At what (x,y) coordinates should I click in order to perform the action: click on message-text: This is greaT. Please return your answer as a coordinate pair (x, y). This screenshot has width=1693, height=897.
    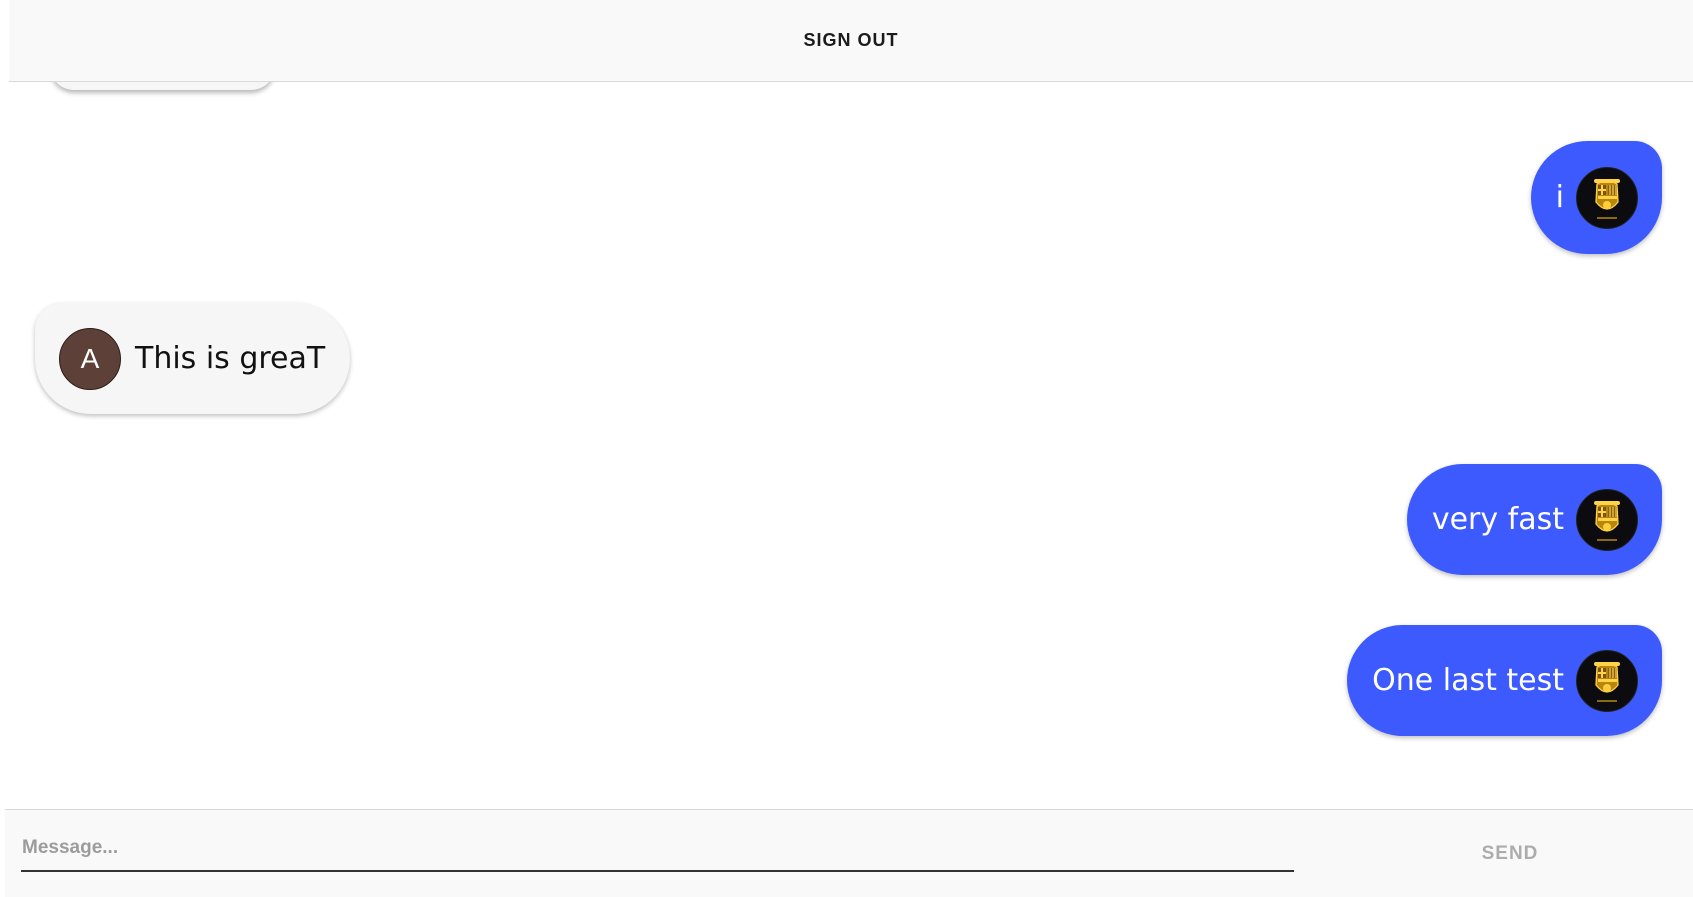
    Looking at the image, I should click on (230, 358).